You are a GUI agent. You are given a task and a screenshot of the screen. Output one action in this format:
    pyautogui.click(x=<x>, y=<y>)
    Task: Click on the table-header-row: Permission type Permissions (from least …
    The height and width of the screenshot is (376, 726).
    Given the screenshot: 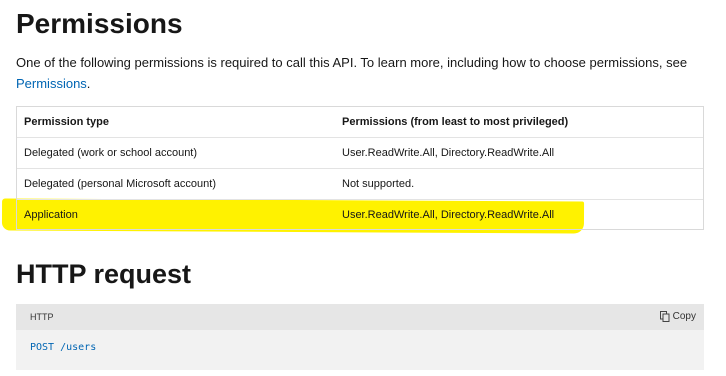 What is the action you would take?
    pyautogui.click(x=360, y=122)
    